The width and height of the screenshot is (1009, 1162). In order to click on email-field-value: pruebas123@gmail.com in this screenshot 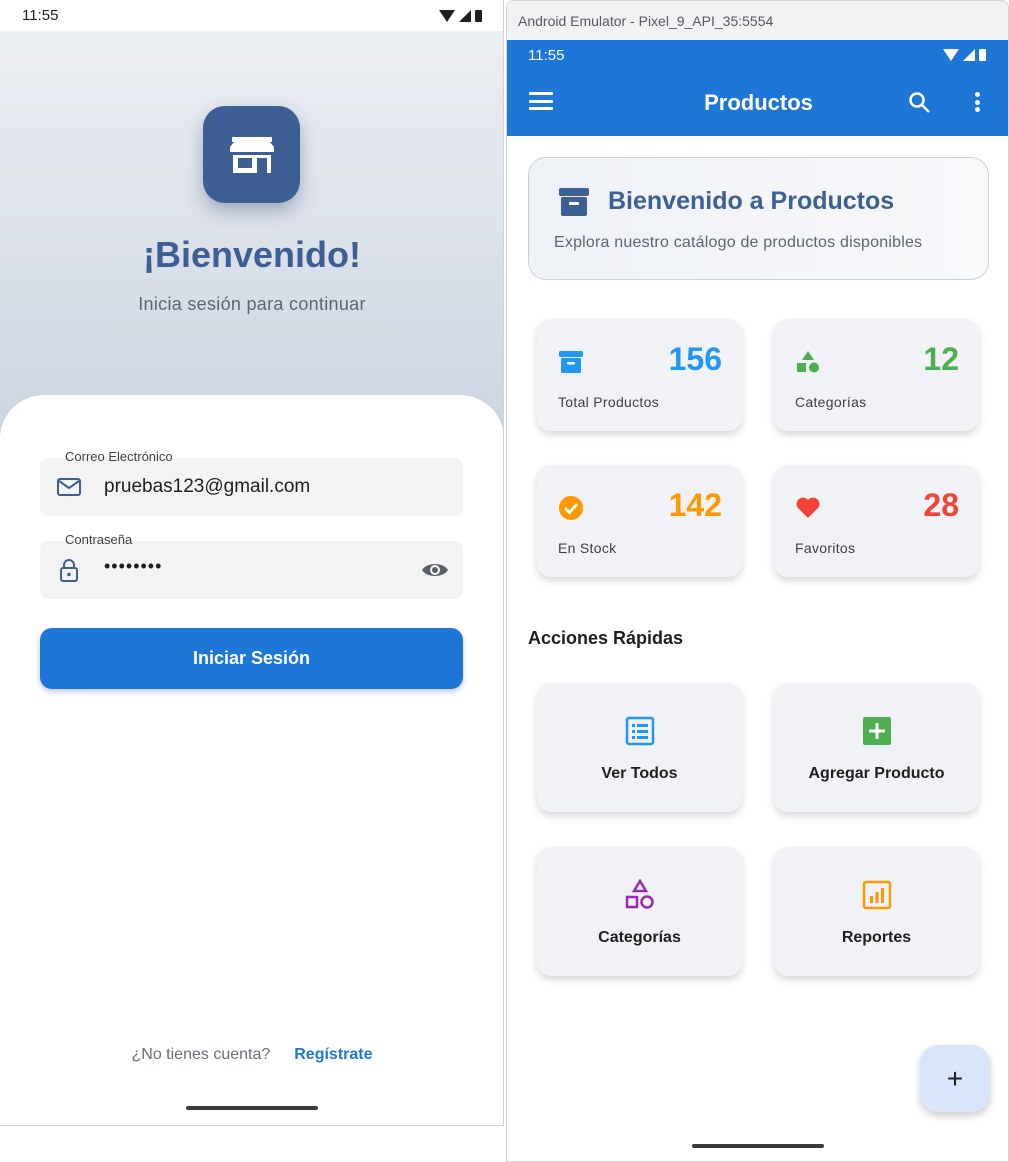, I will do `click(207, 486)`.